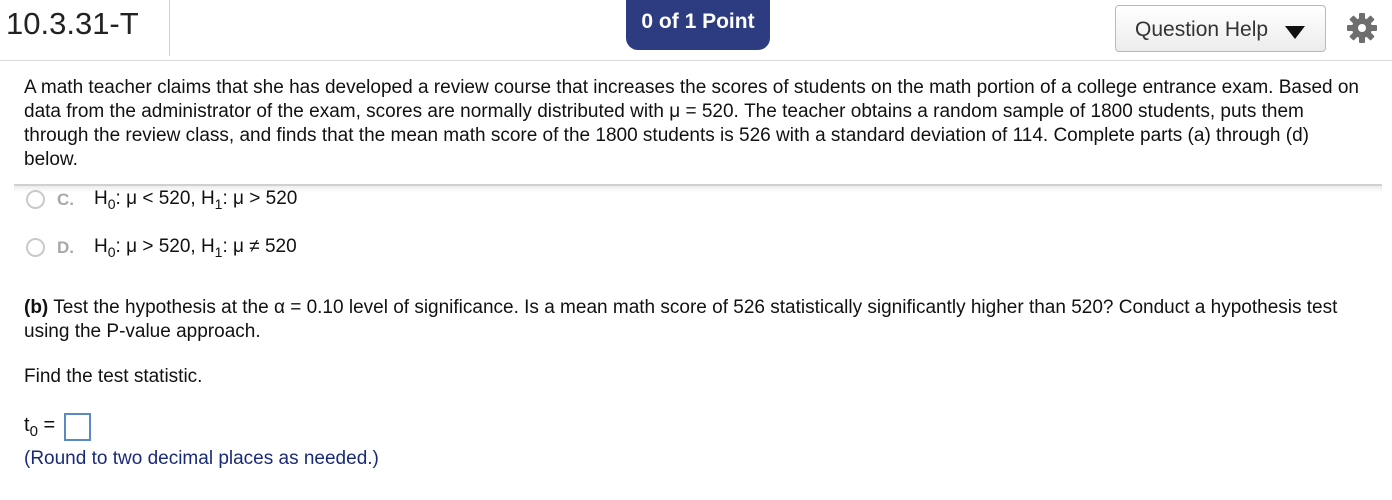 The image size is (1392, 500). I want to click on question-header: 10.3.31-T 0 of 1 Point Question Help, so click(696, 33).